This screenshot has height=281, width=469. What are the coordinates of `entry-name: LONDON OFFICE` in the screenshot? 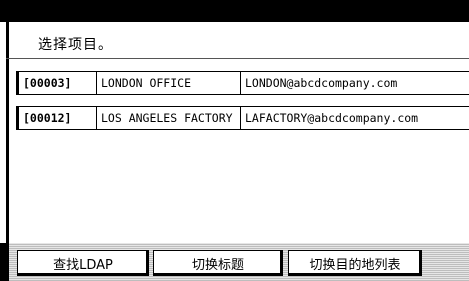 It's located at (169, 83).